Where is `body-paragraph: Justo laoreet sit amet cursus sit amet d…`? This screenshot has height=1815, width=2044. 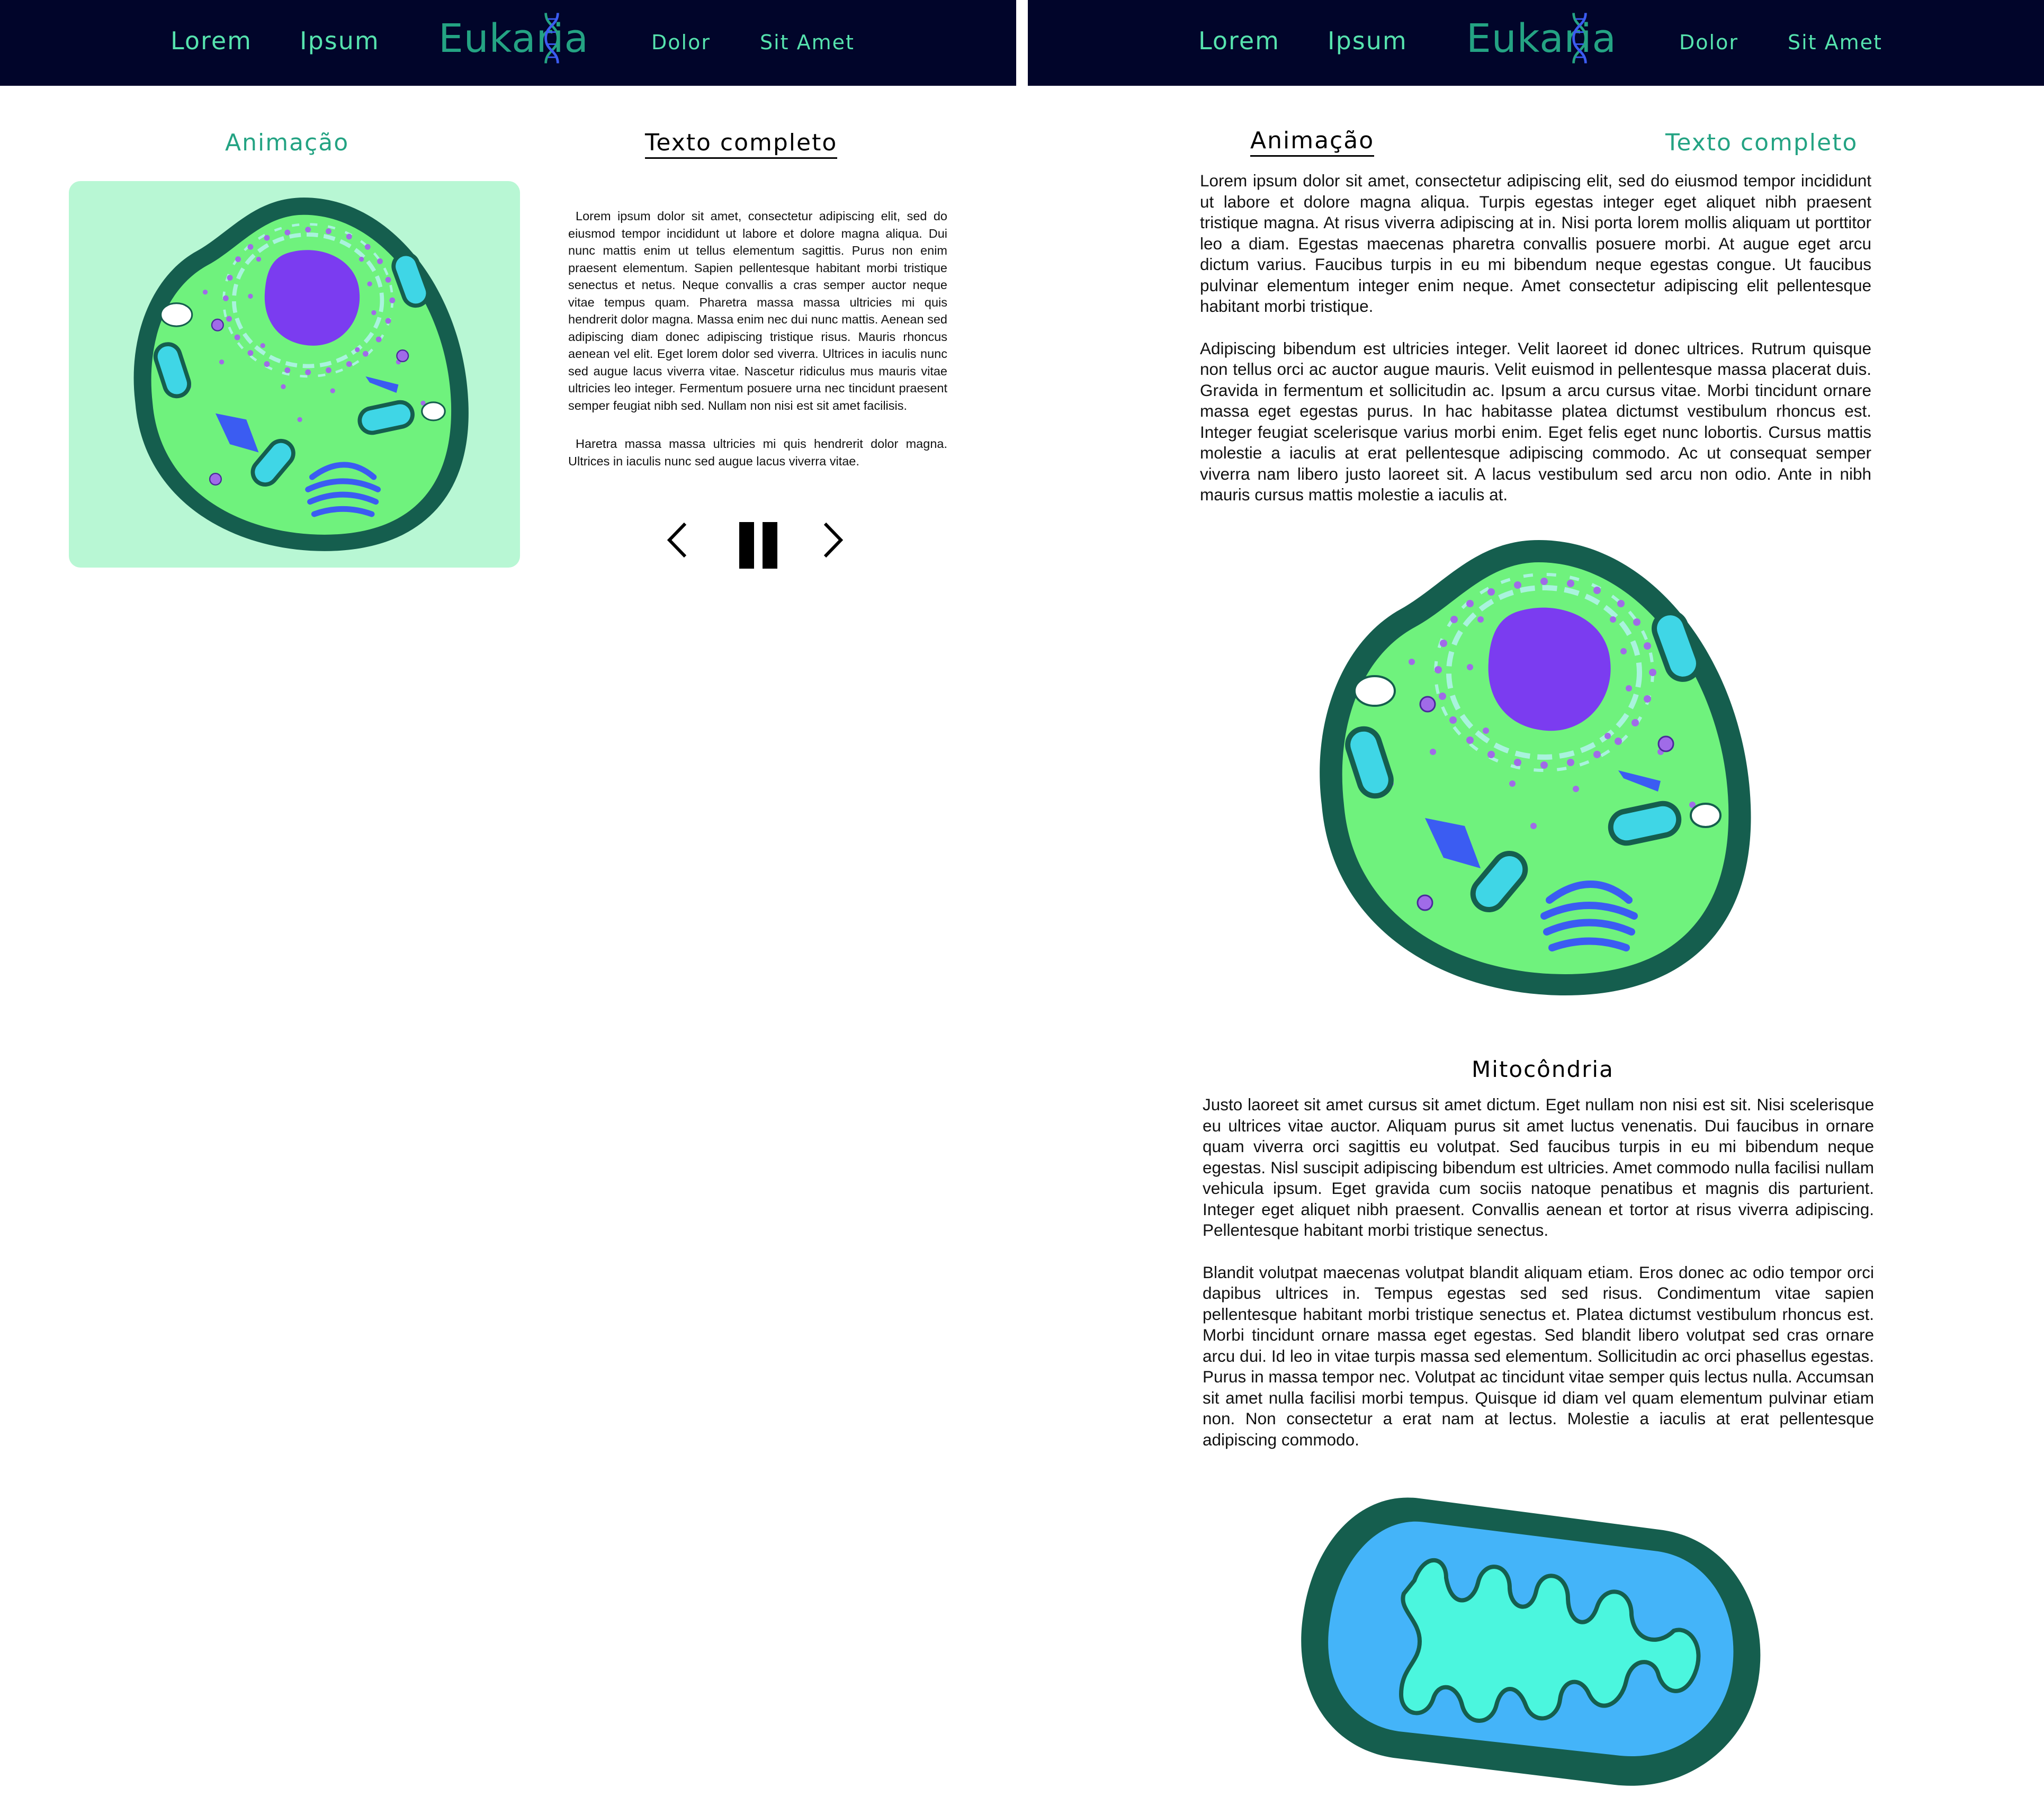 body-paragraph: Justo laoreet sit amet cursus sit amet d… is located at coordinates (1539, 1167).